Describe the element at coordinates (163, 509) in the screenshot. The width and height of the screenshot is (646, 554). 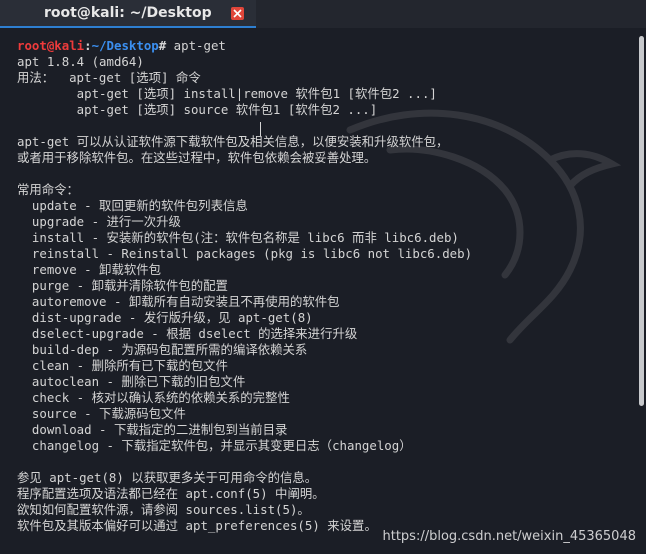
I see `output-line: 欲知如何配置软件源，请参阅 sources.list(5)。` at that location.